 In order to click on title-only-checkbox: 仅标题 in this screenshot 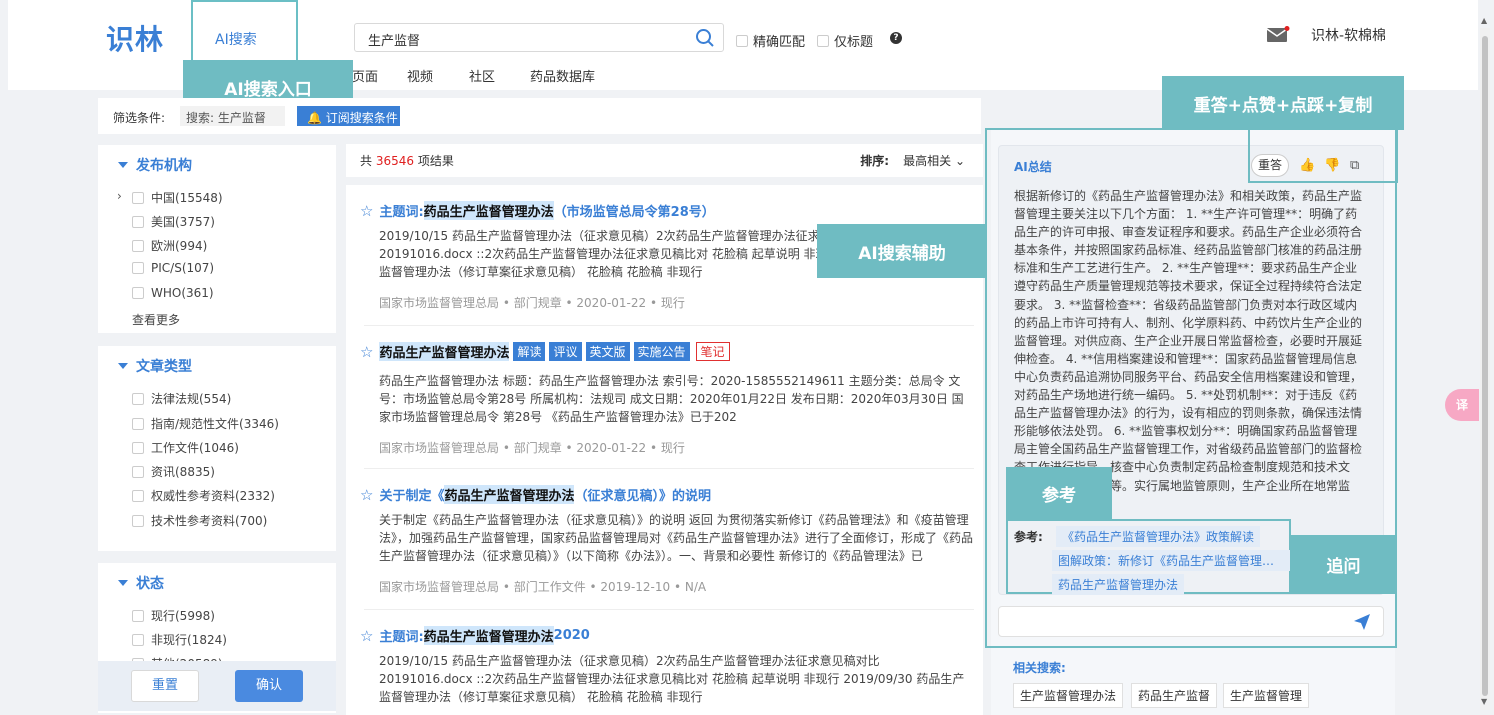, I will do `click(845, 40)`.